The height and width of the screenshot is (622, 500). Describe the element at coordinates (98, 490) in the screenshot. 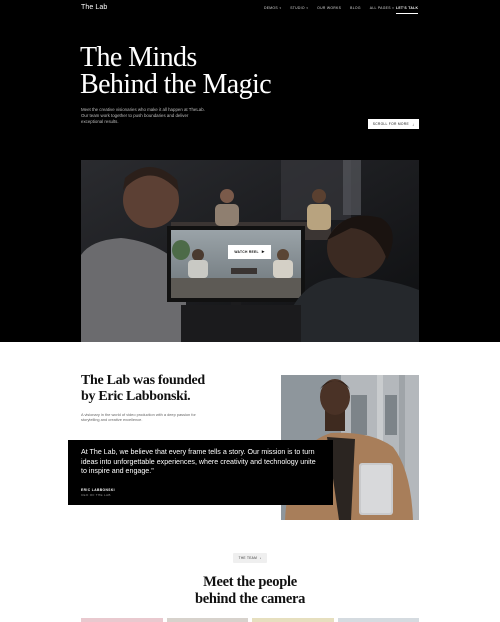

I see `quote-author-name: ERIC LABBONSKI` at that location.